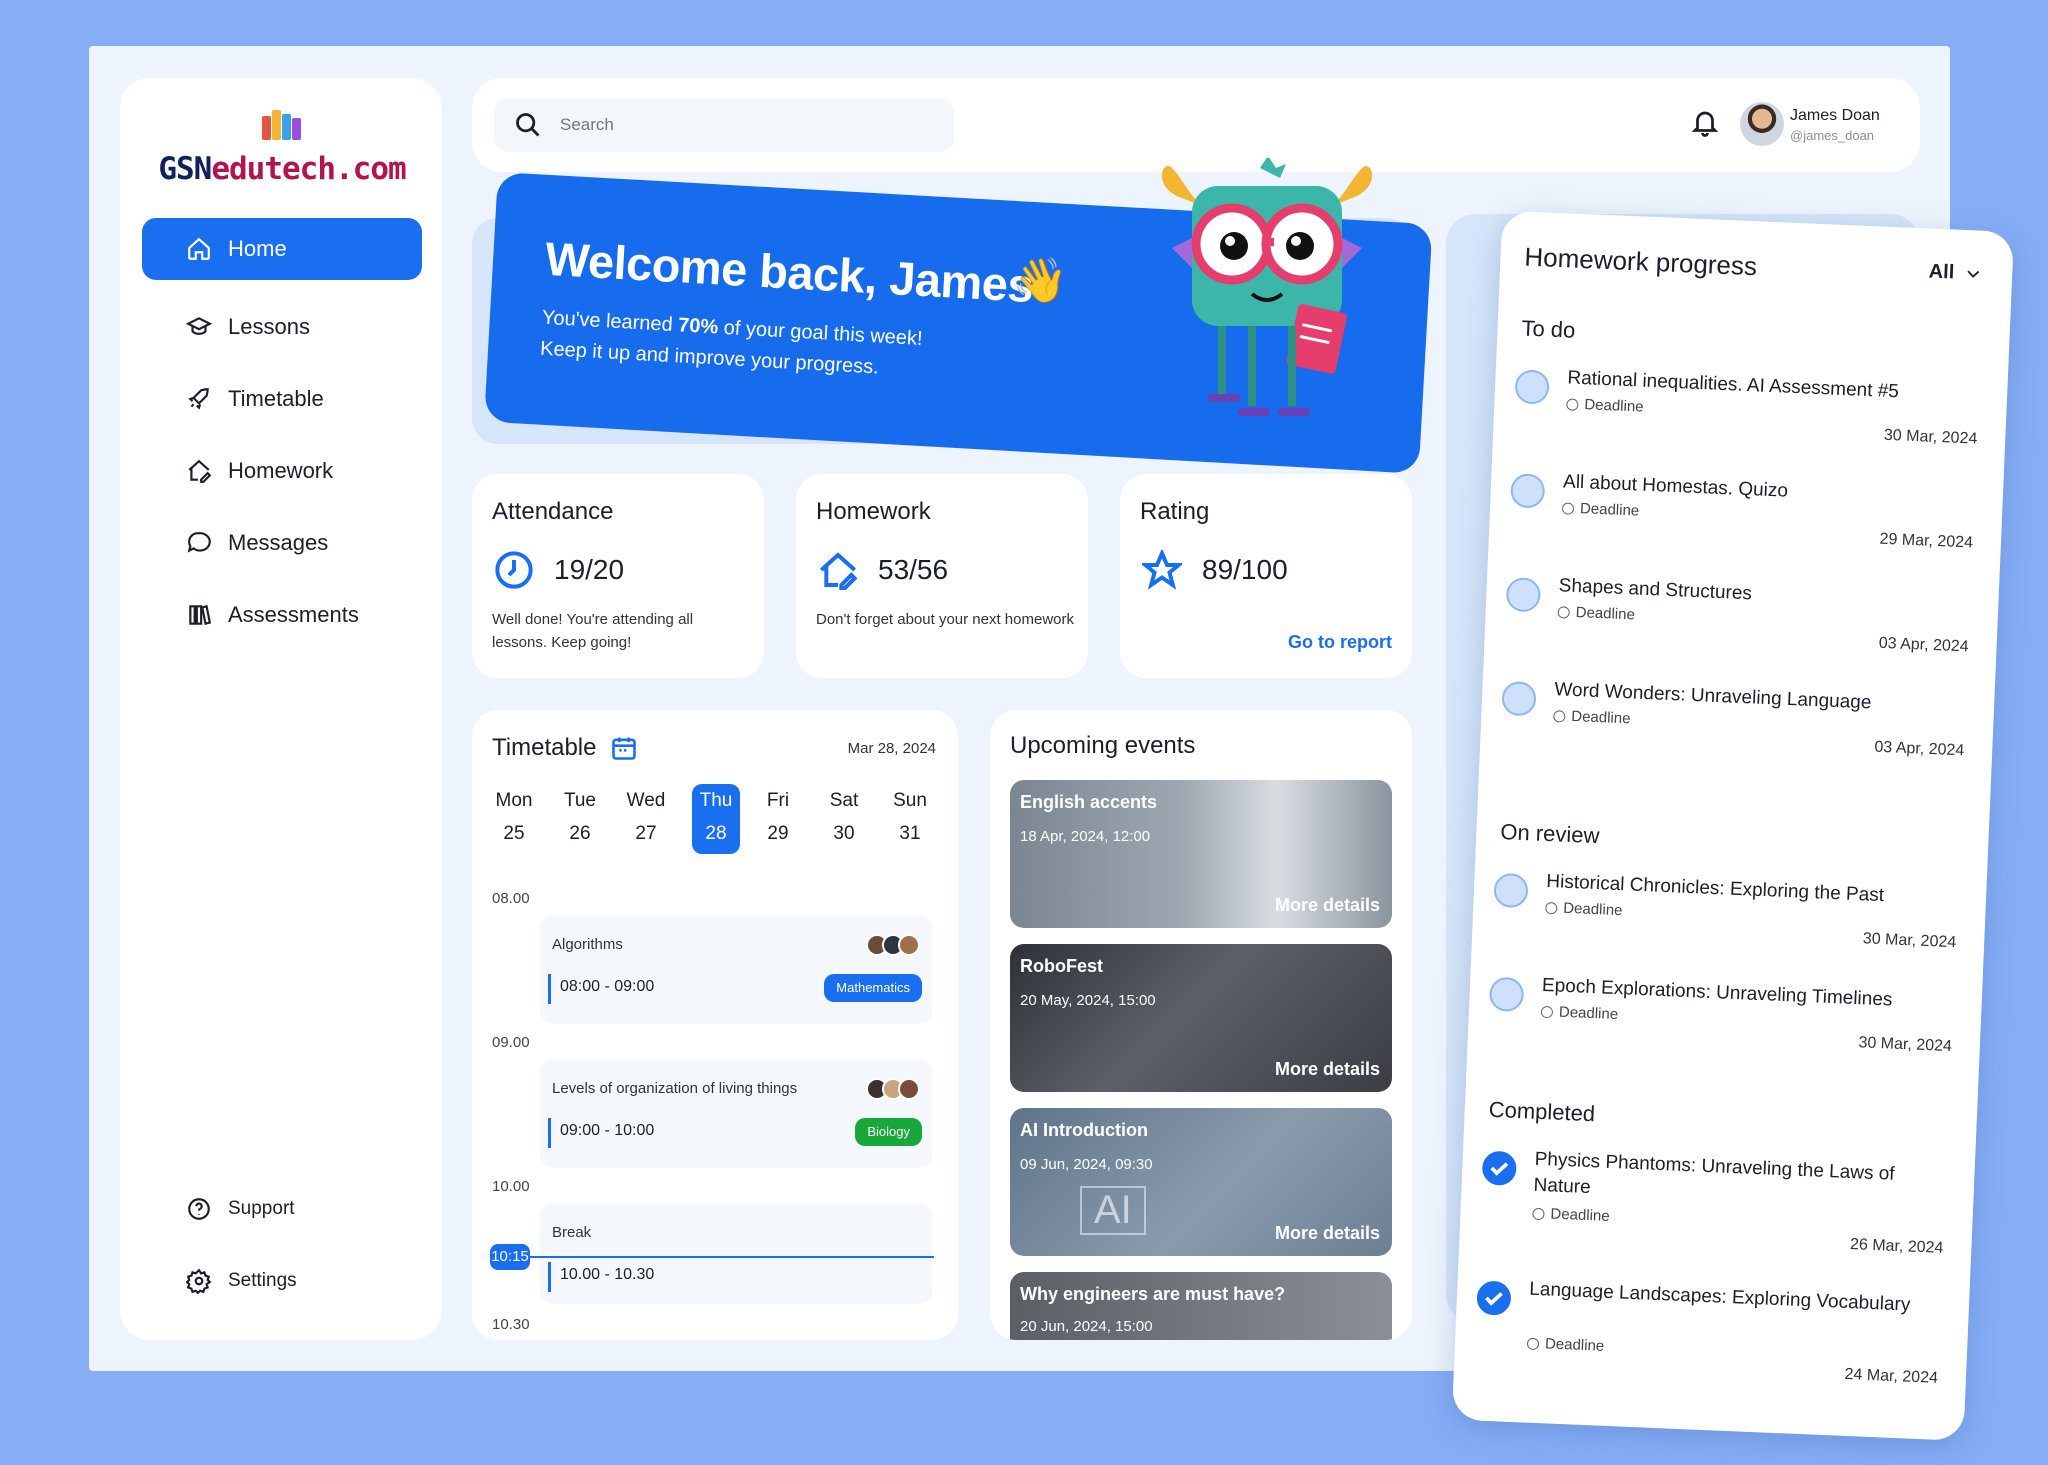 The image size is (2048, 1465). I want to click on user-name: James Doan, so click(1835, 115).